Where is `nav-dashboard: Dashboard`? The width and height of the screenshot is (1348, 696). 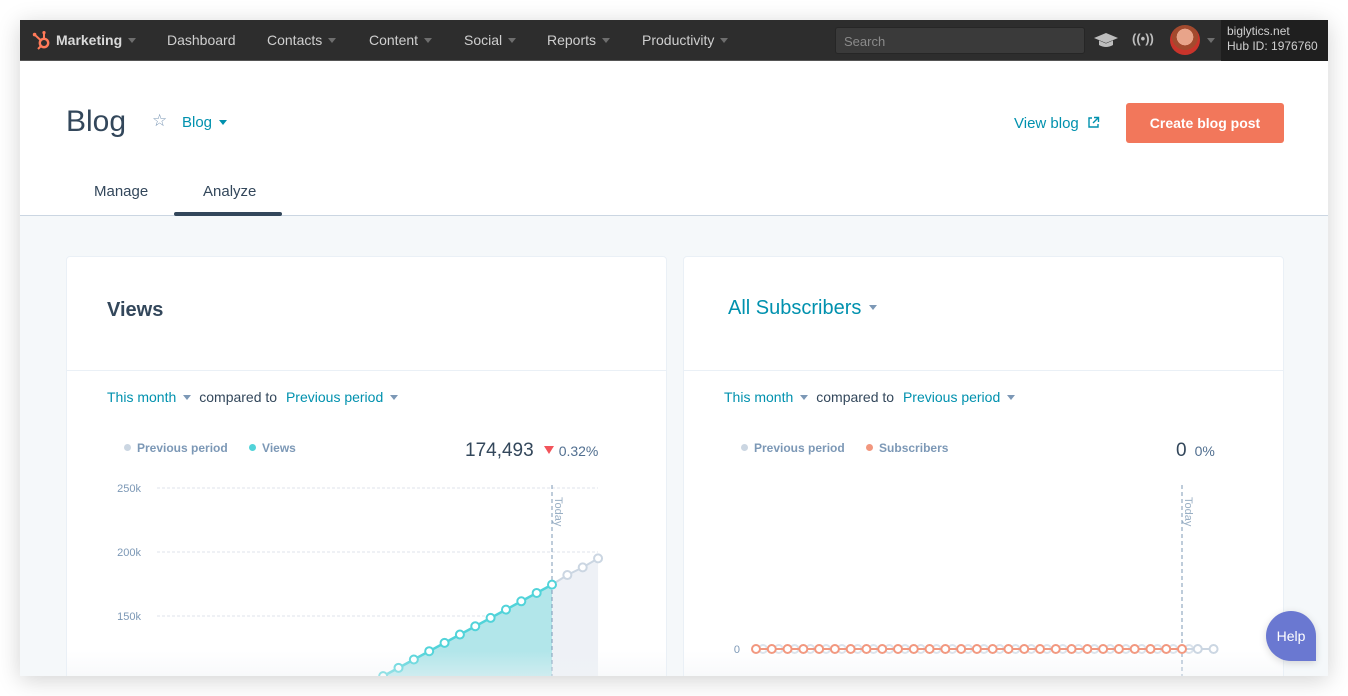 nav-dashboard: Dashboard is located at coordinates (201, 40).